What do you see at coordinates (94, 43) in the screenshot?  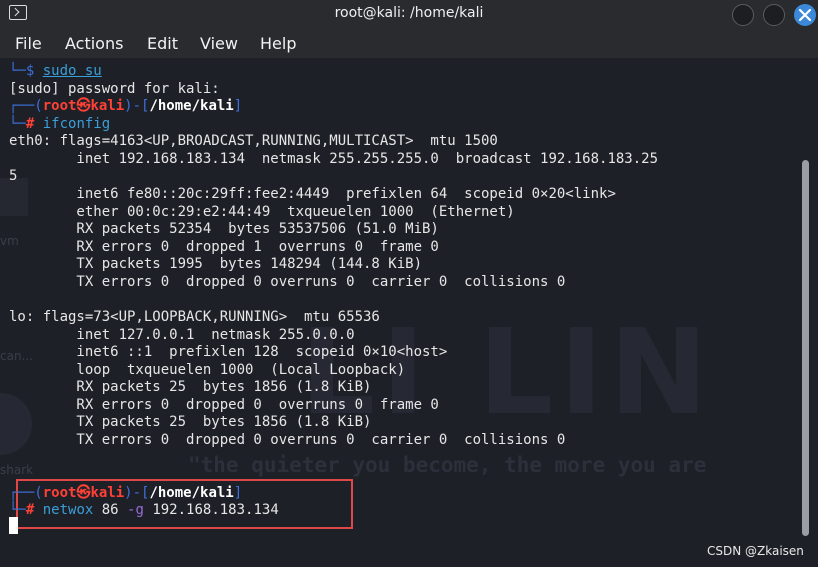 I see `menu-actions: Actions` at bounding box center [94, 43].